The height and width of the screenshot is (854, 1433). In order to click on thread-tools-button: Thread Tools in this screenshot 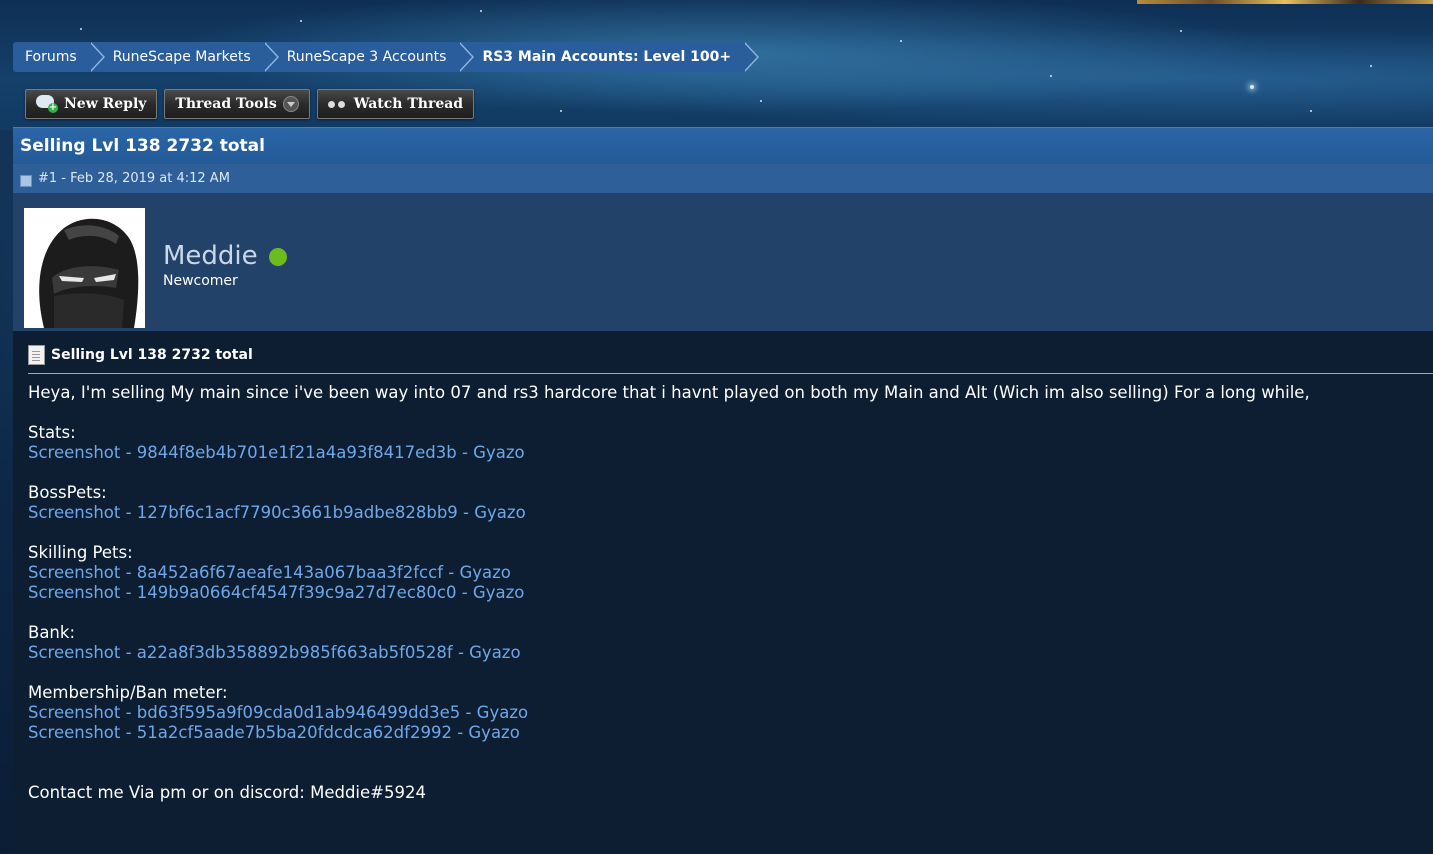, I will do `click(237, 104)`.